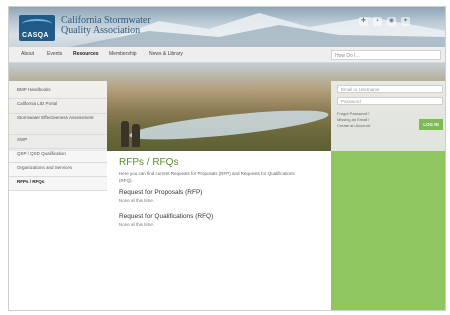 The height and width of the screenshot is (315, 450). I want to click on username-field: Email or Username, so click(390, 89).